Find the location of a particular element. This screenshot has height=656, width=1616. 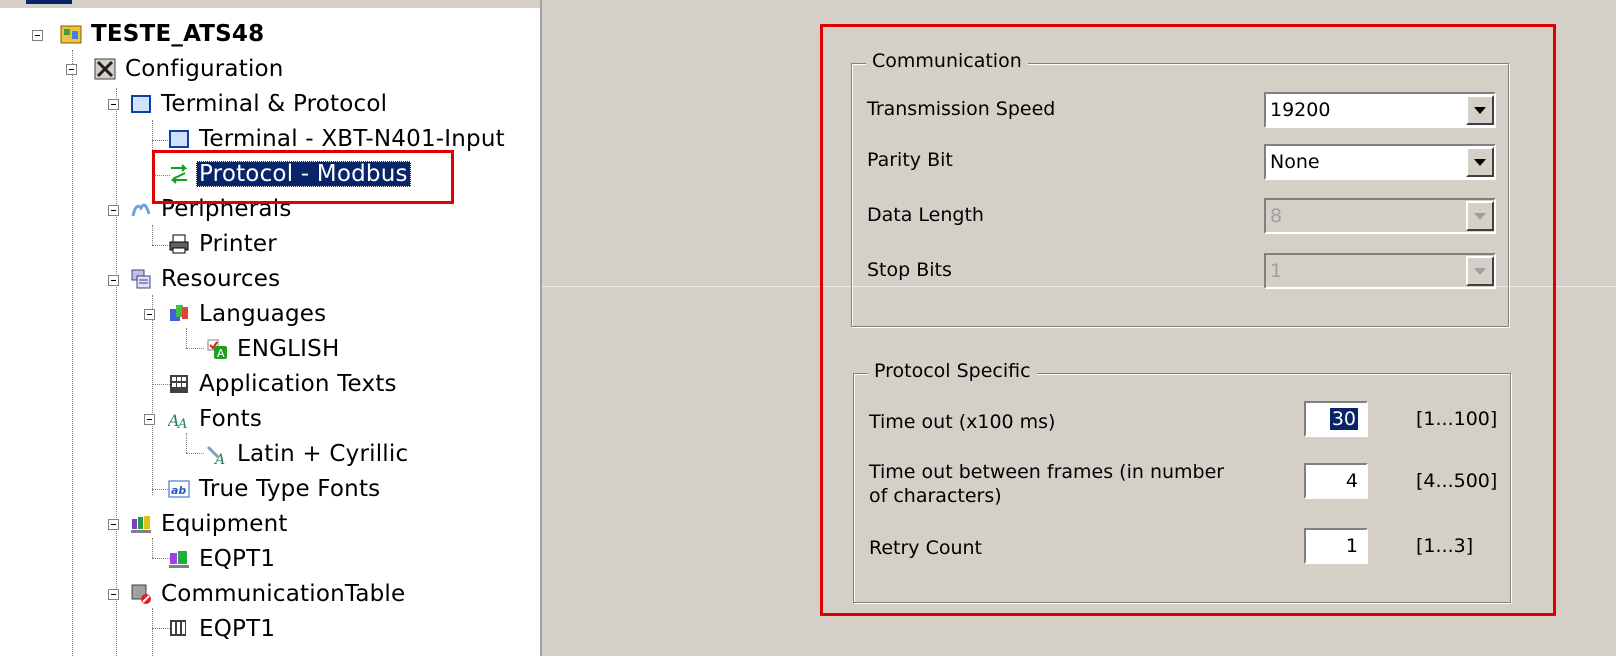

tree-node-application-texts: Application Texts is located at coordinates (284, 384).